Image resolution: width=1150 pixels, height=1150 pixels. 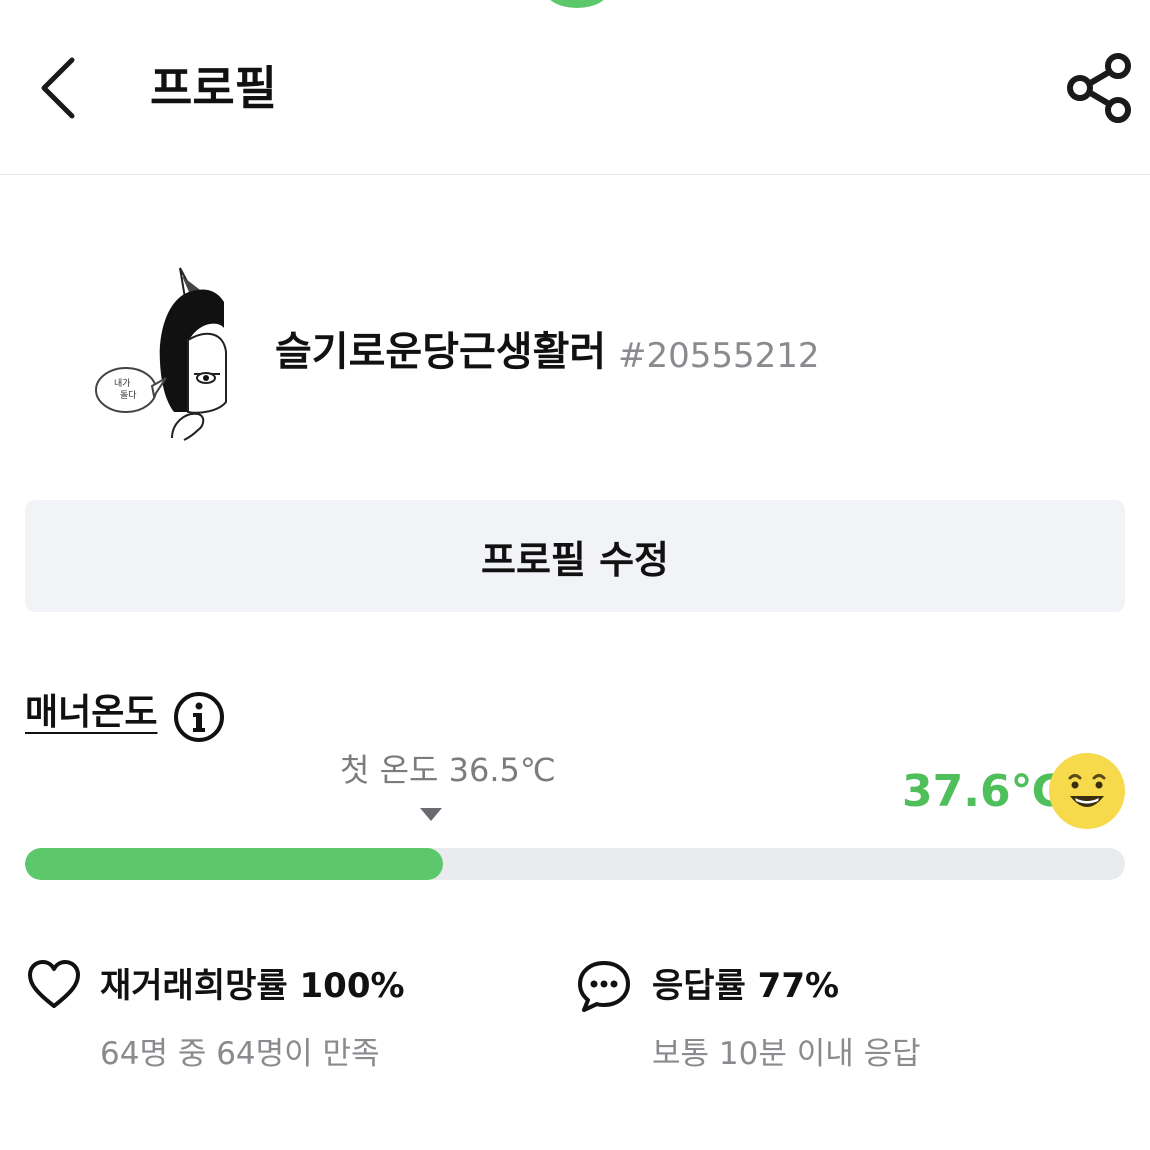 I want to click on edit-profile-button: 프로필 수정, so click(x=575, y=556).